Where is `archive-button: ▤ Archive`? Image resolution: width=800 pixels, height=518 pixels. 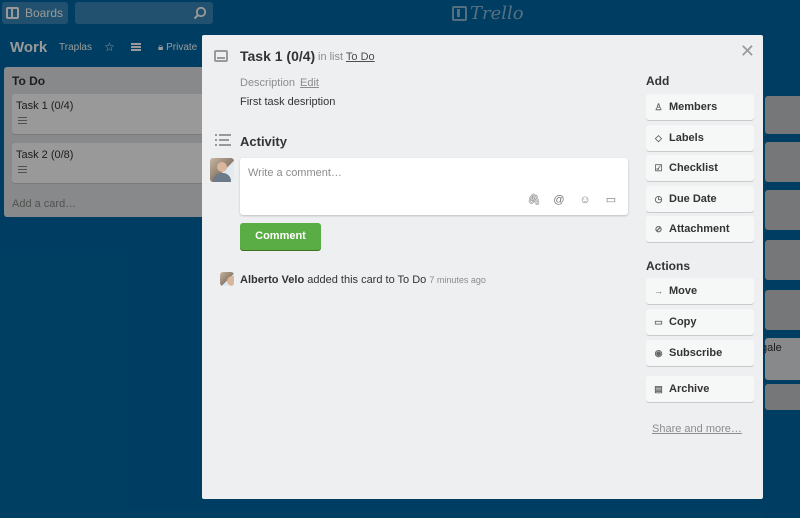 archive-button: ▤ Archive is located at coordinates (700, 389).